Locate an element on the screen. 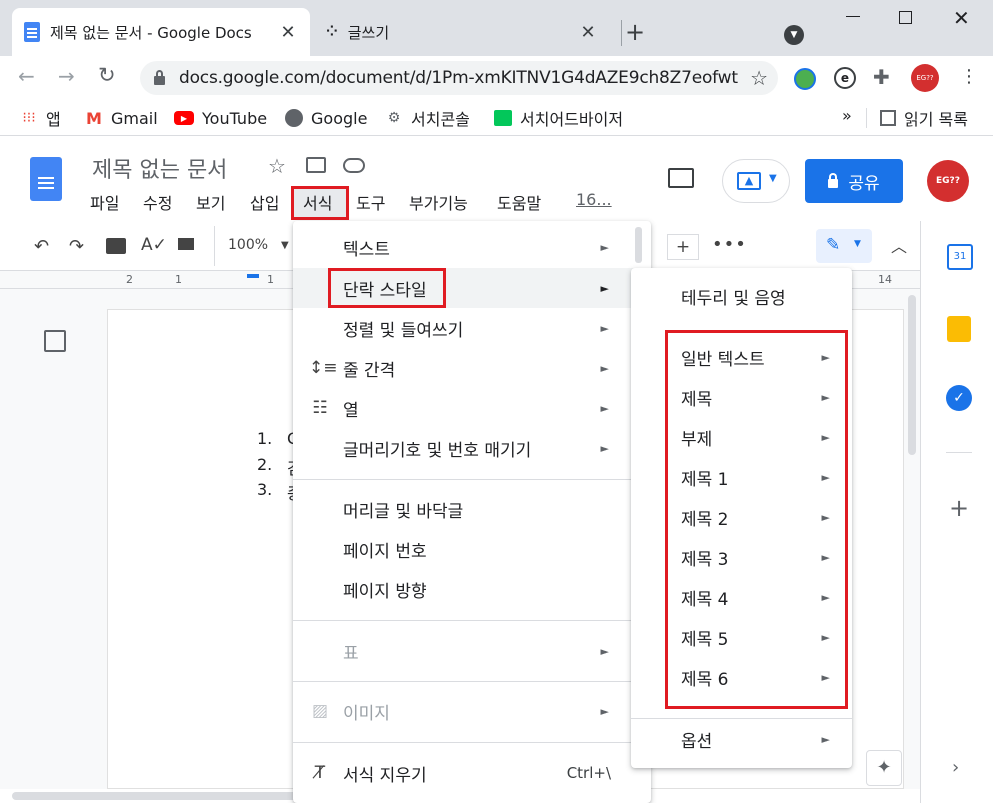 The height and width of the screenshot is (803, 993). bookmark-apps: ⁝⁝⁝ 앱 is located at coordinates (40, 118).